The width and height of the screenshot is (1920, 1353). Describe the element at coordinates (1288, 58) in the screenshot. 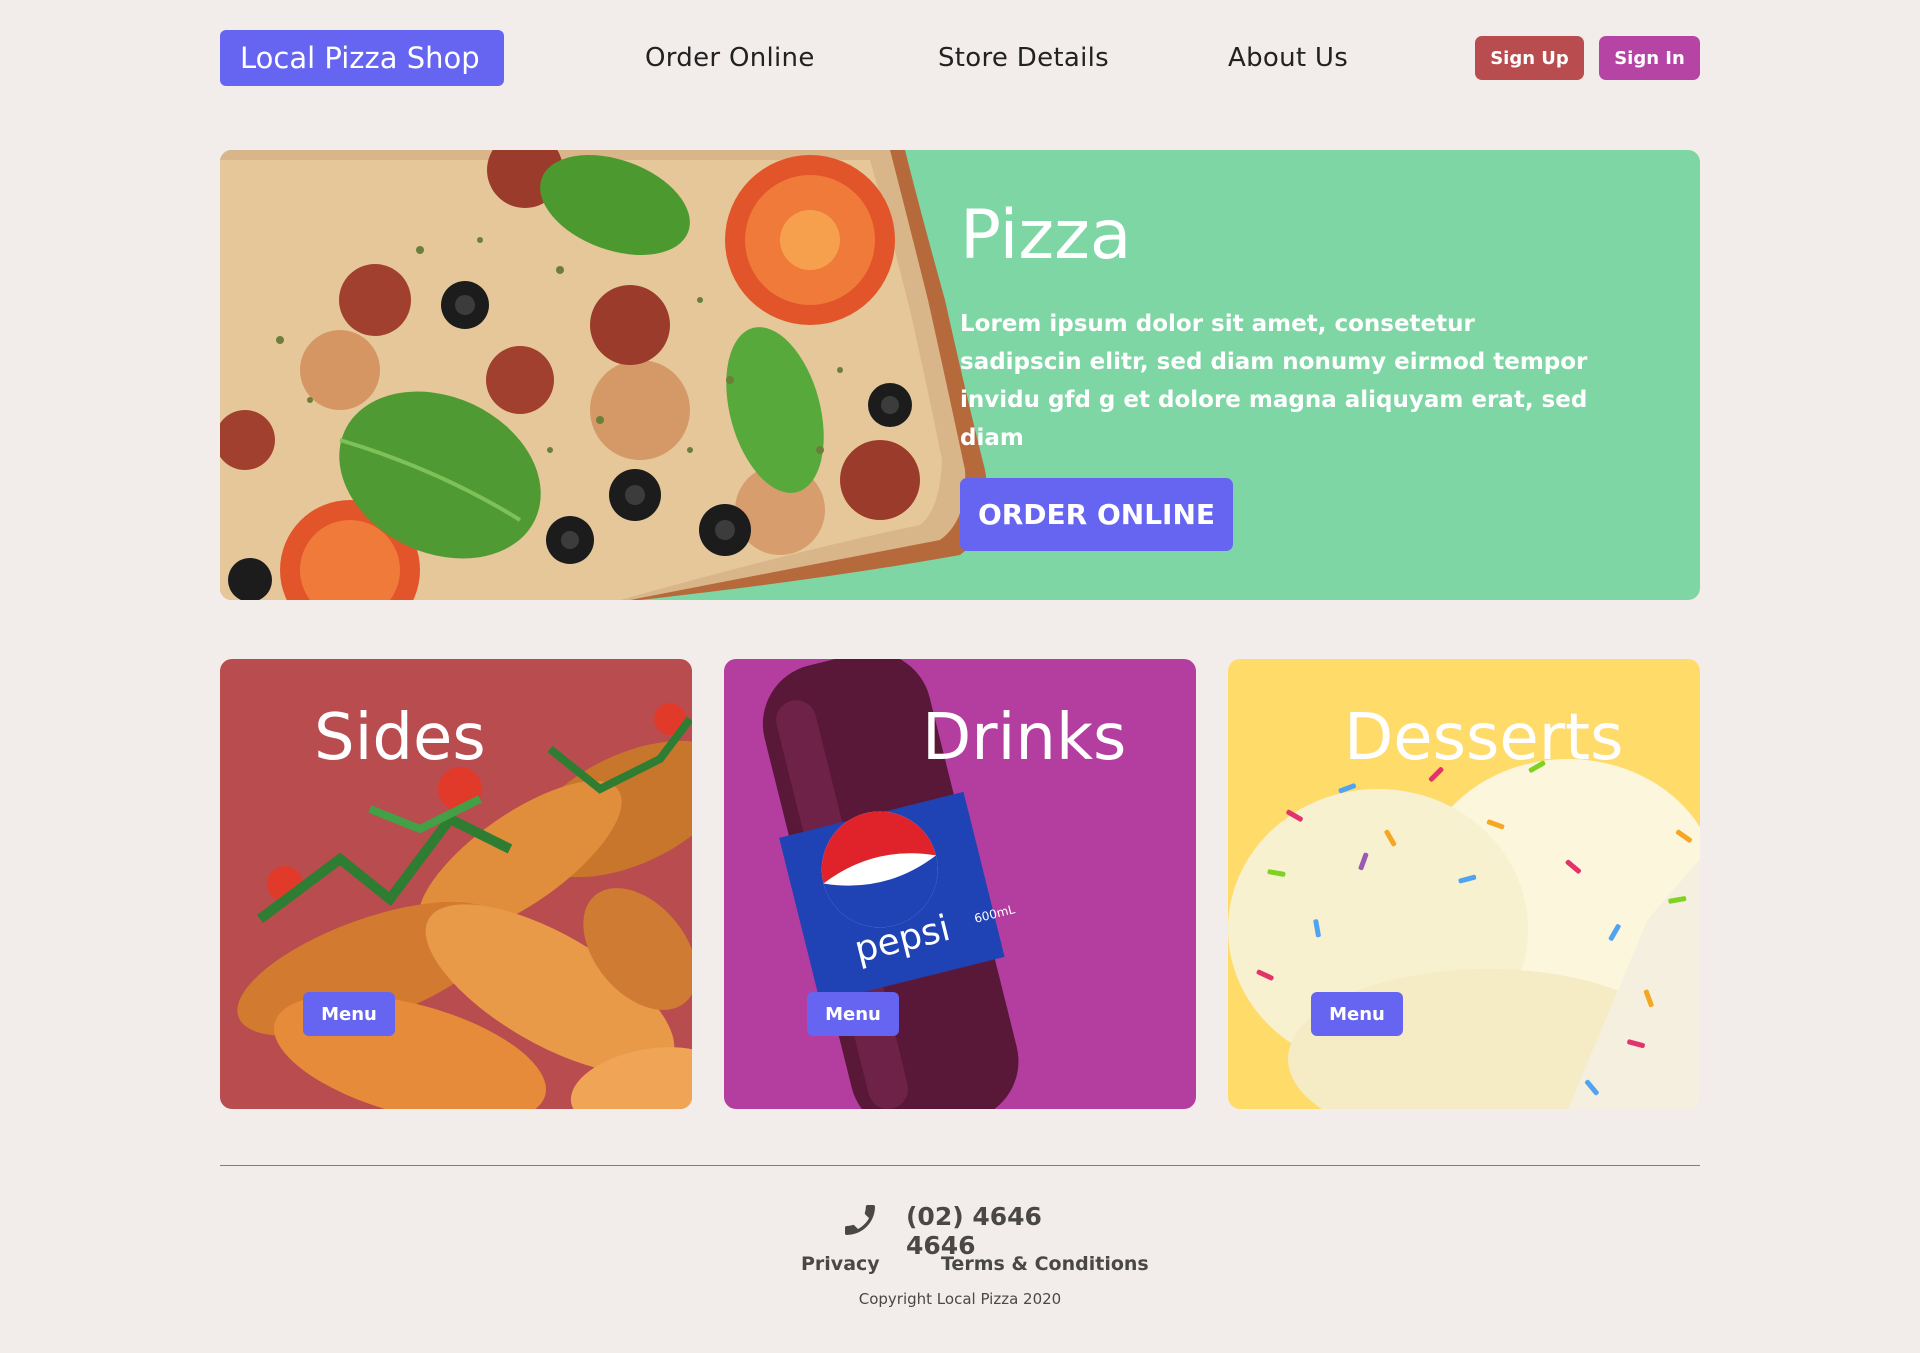

I see `nav-about-us: About Us` at that location.